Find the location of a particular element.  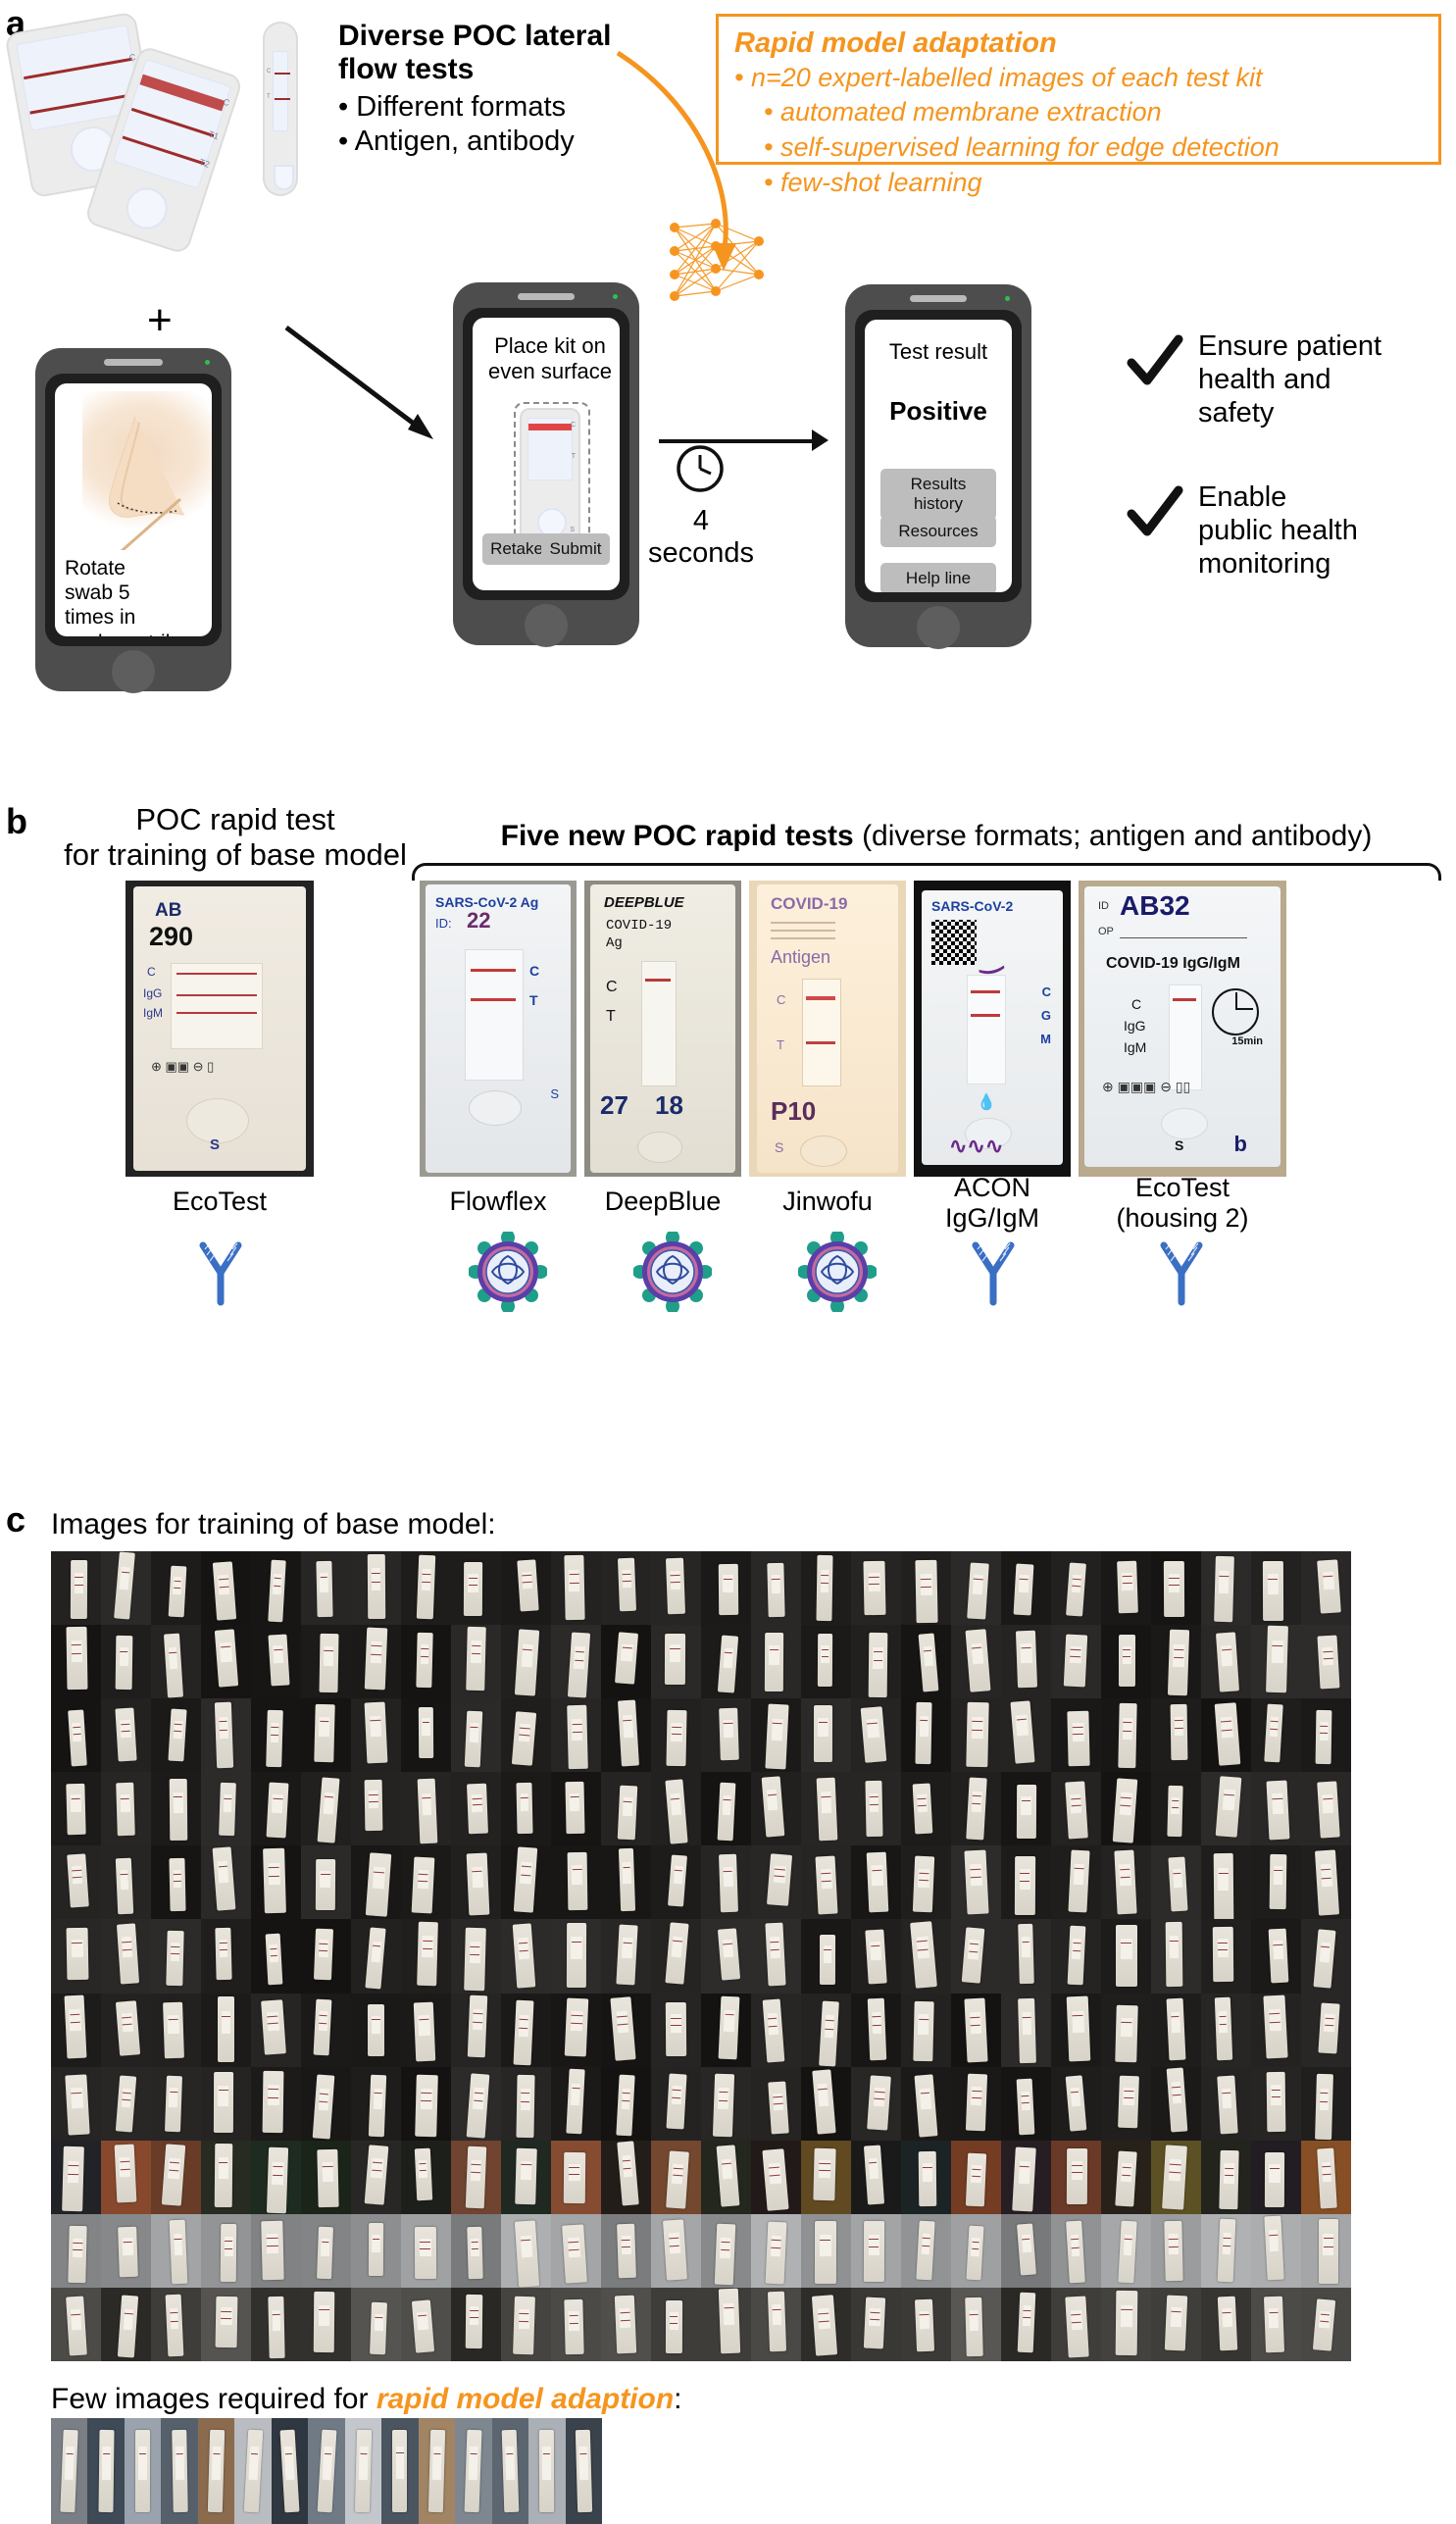

kit-label-ecotest2-line-0: EcoTest is located at coordinates (1182, 1187).